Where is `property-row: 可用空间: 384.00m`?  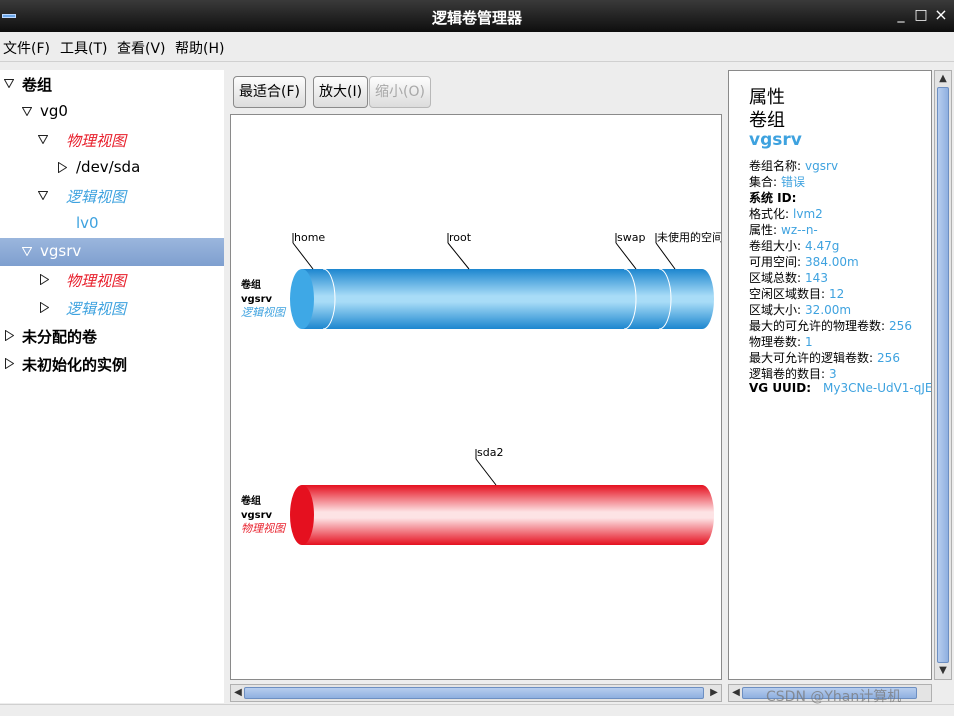 property-row: 可用空间: 384.00m is located at coordinates (804, 261).